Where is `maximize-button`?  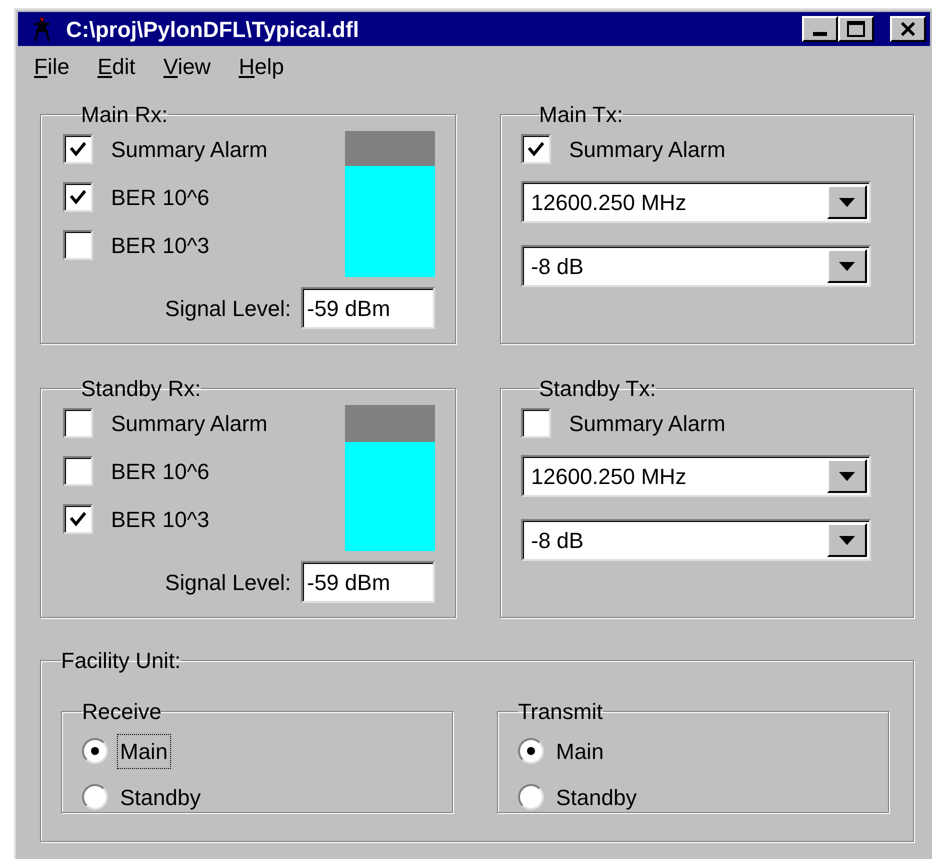
maximize-button is located at coordinates (856, 29).